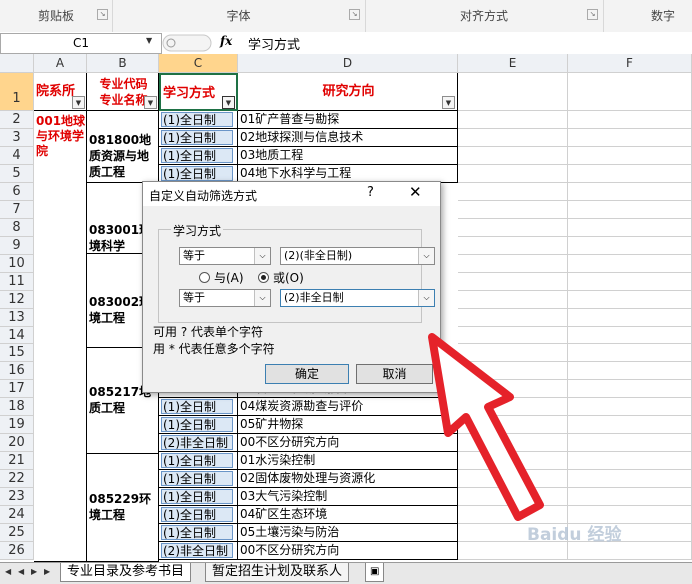 Image resolution: width=692 pixels, height=584 pixels. Describe the element at coordinates (17, 282) in the screenshot. I see `row-header: 11` at that location.